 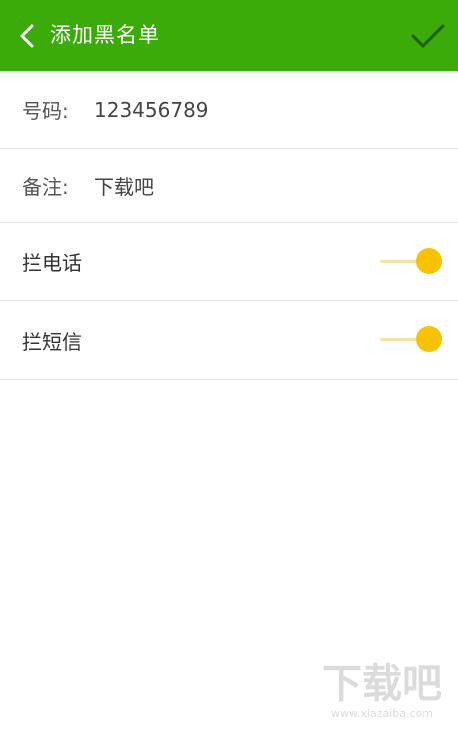 What do you see at coordinates (45, 111) in the screenshot?
I see `number-label: 号码:` at bounding box center [45, 111].